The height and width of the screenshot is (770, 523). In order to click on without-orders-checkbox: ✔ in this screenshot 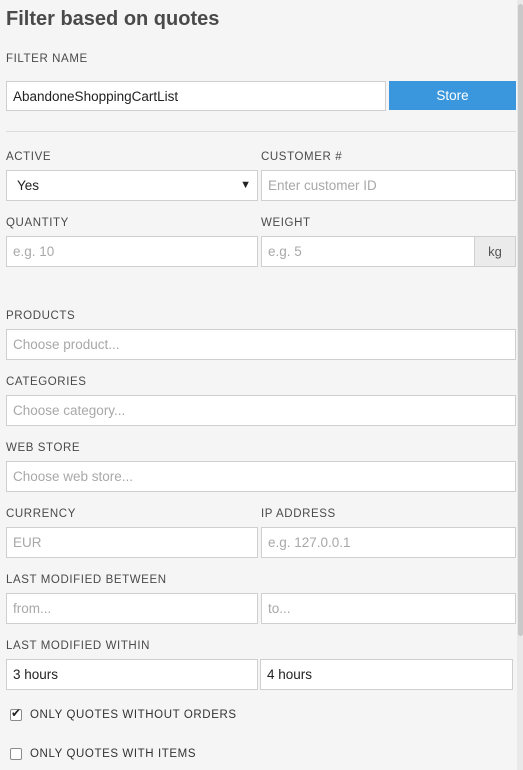, I will do `click(16, 713)`.